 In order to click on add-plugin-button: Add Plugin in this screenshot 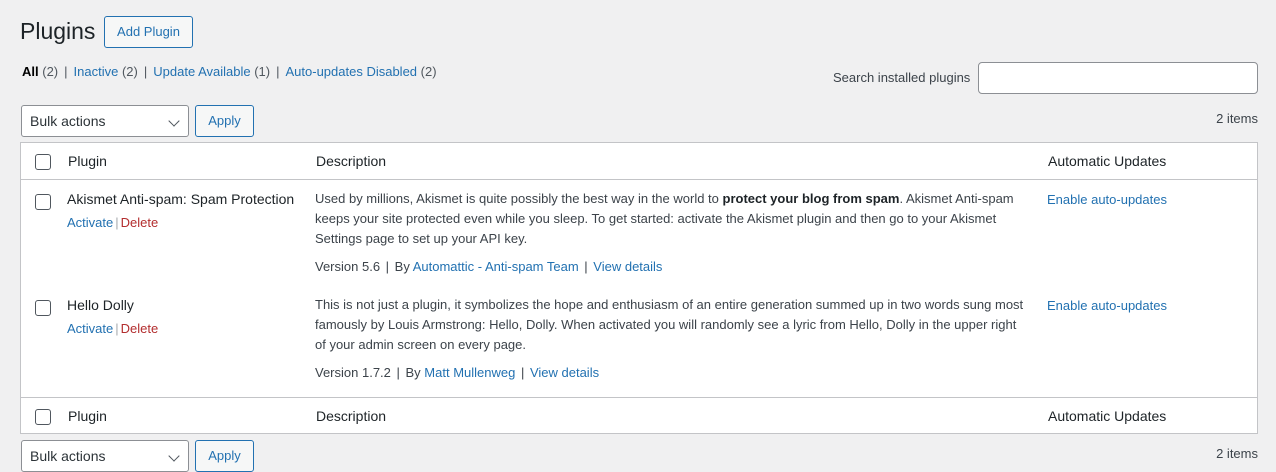, I will do `click(148, 32)`.